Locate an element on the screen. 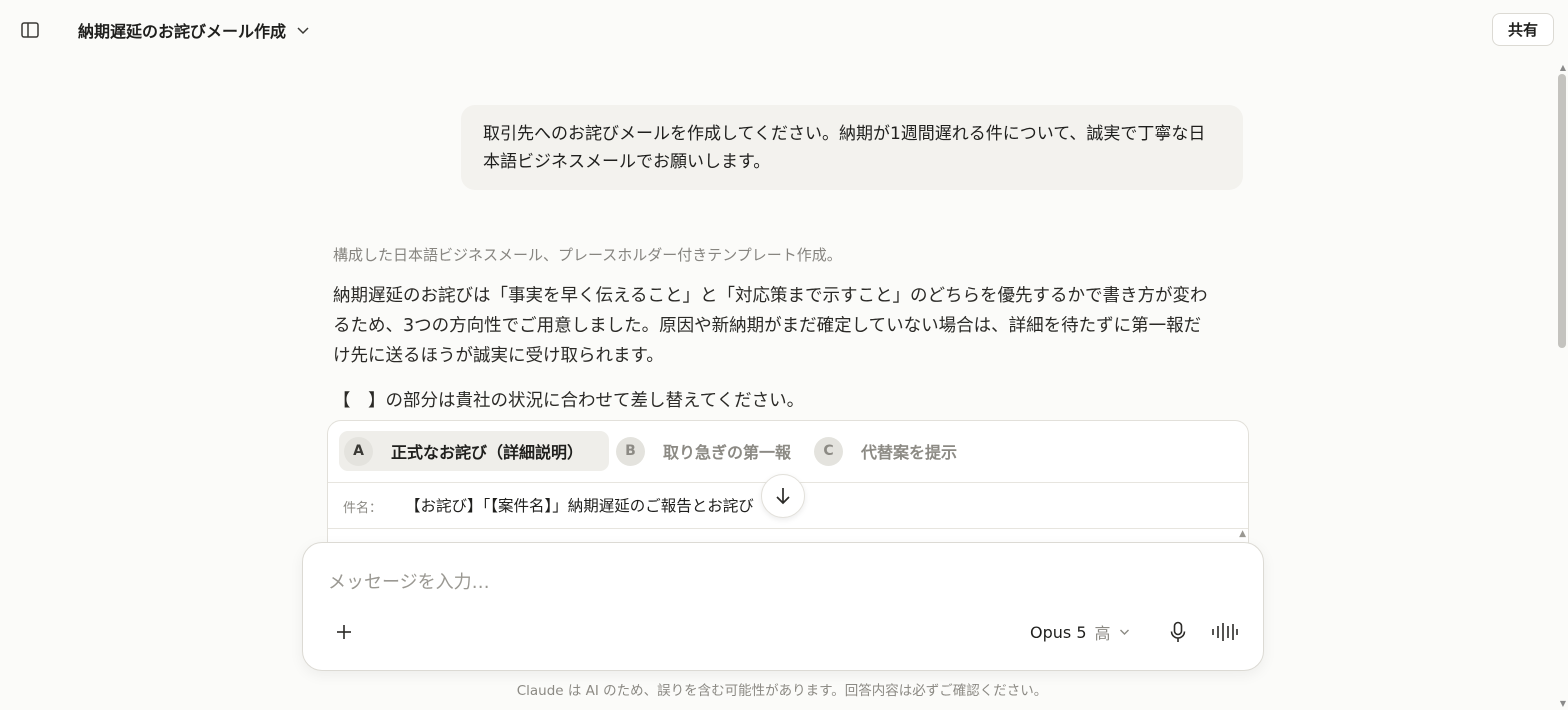 The height and width of the screenshot is (710, 1568). tab-label: 取り急ぎの第一報 is located at coordinates (727, 452).